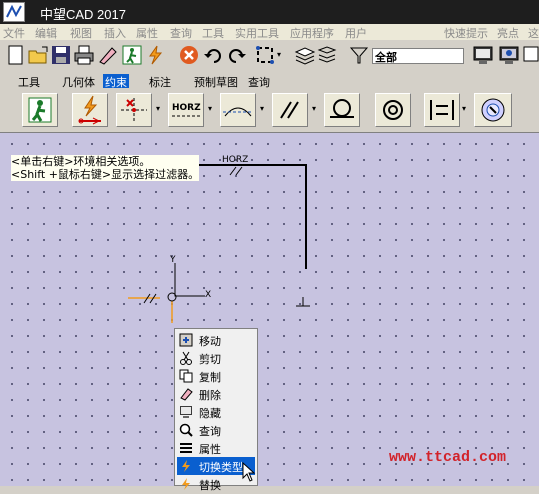 The height and width of the screenshot is (494, 539). Describe the element at coordinates (46, 33) in the screenshot. I see `menu-edit: 编辑` at that location.